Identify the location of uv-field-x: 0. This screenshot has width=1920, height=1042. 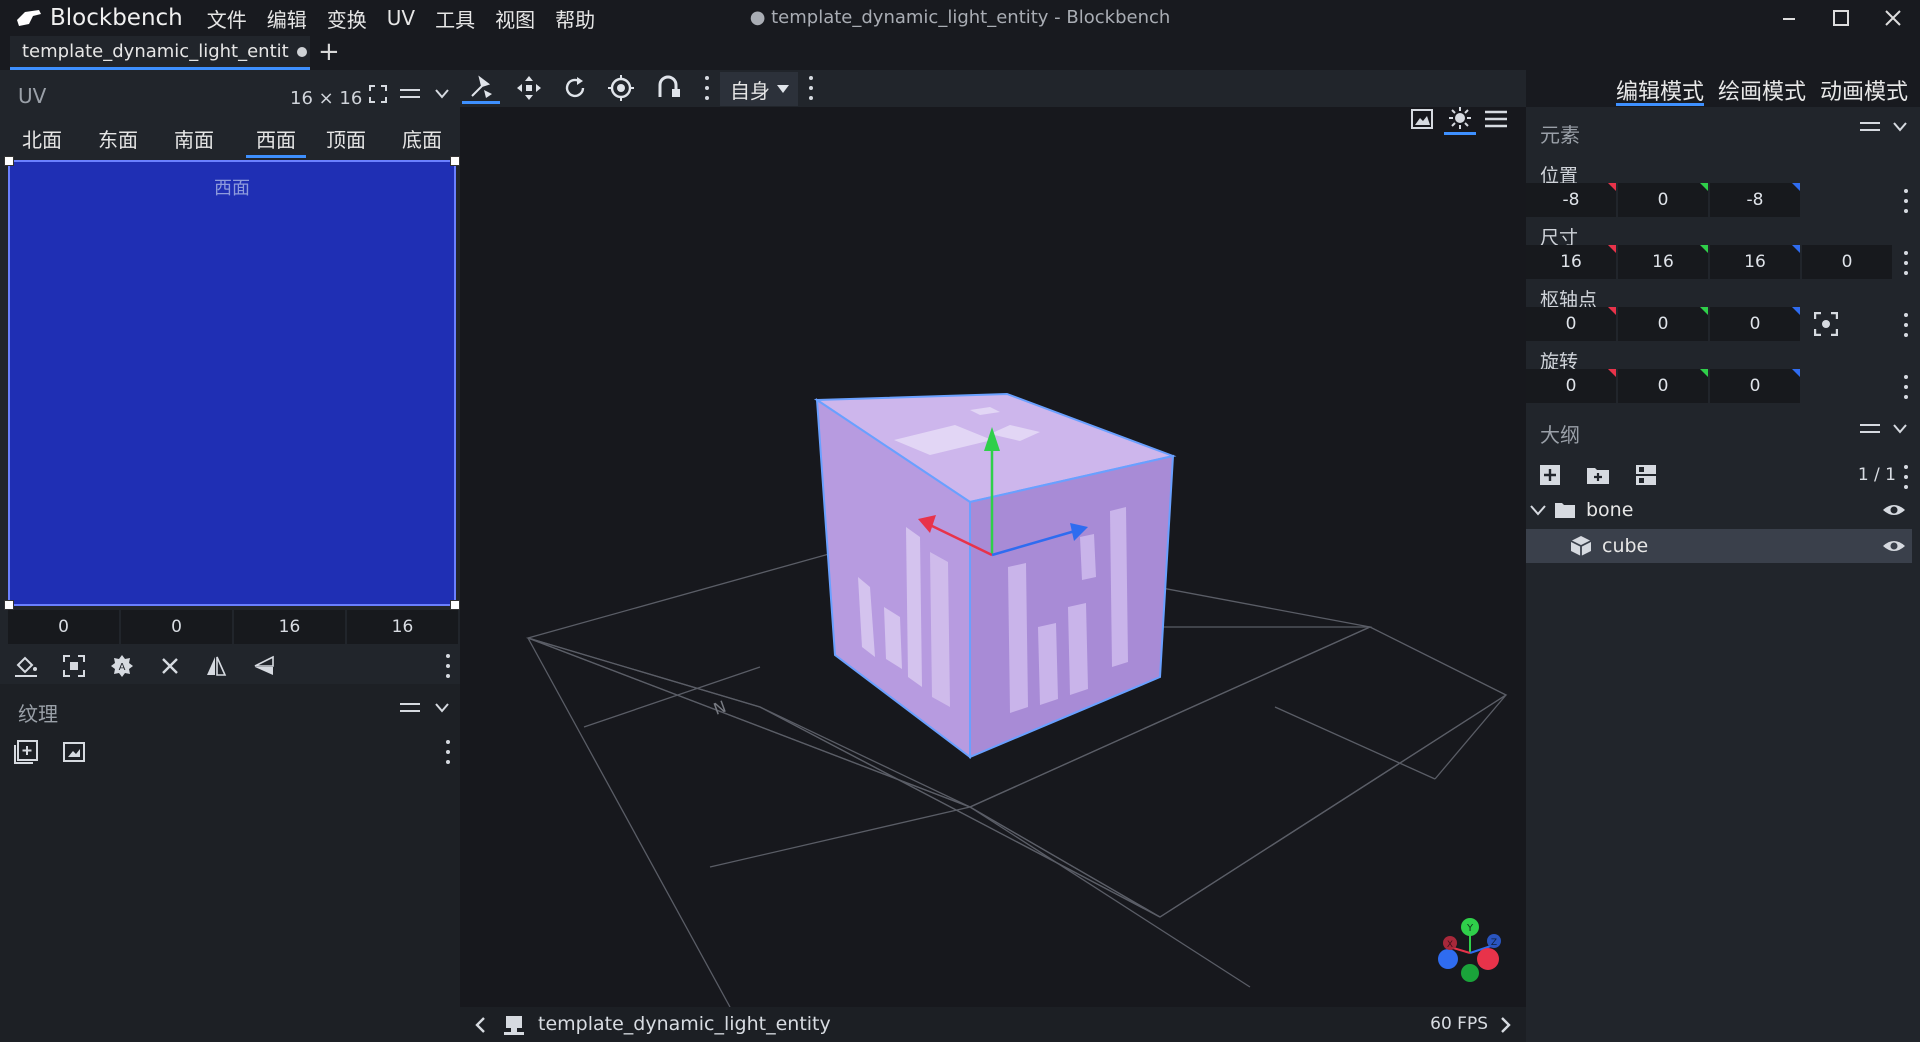
(63, 627).